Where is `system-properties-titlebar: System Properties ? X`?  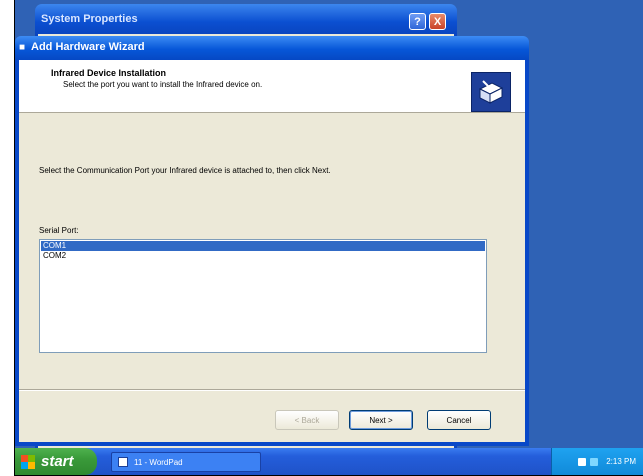 system-properties-titlebar: System Properties ? X is located at coordinates (246, 19).